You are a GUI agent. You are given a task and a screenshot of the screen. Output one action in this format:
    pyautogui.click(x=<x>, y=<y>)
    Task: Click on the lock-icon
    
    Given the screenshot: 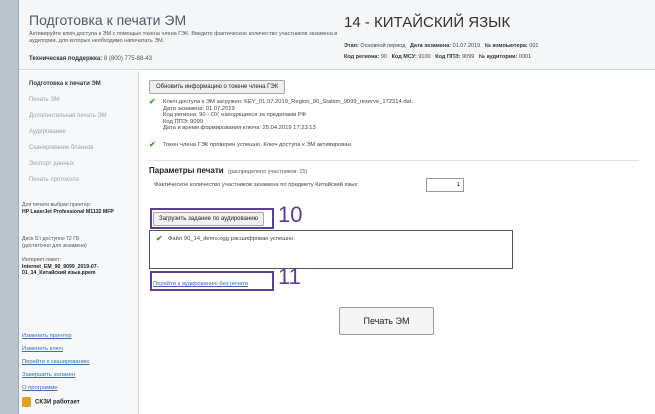 What is the action you would take?
    pyautogui.click(x=26, y=402)
    